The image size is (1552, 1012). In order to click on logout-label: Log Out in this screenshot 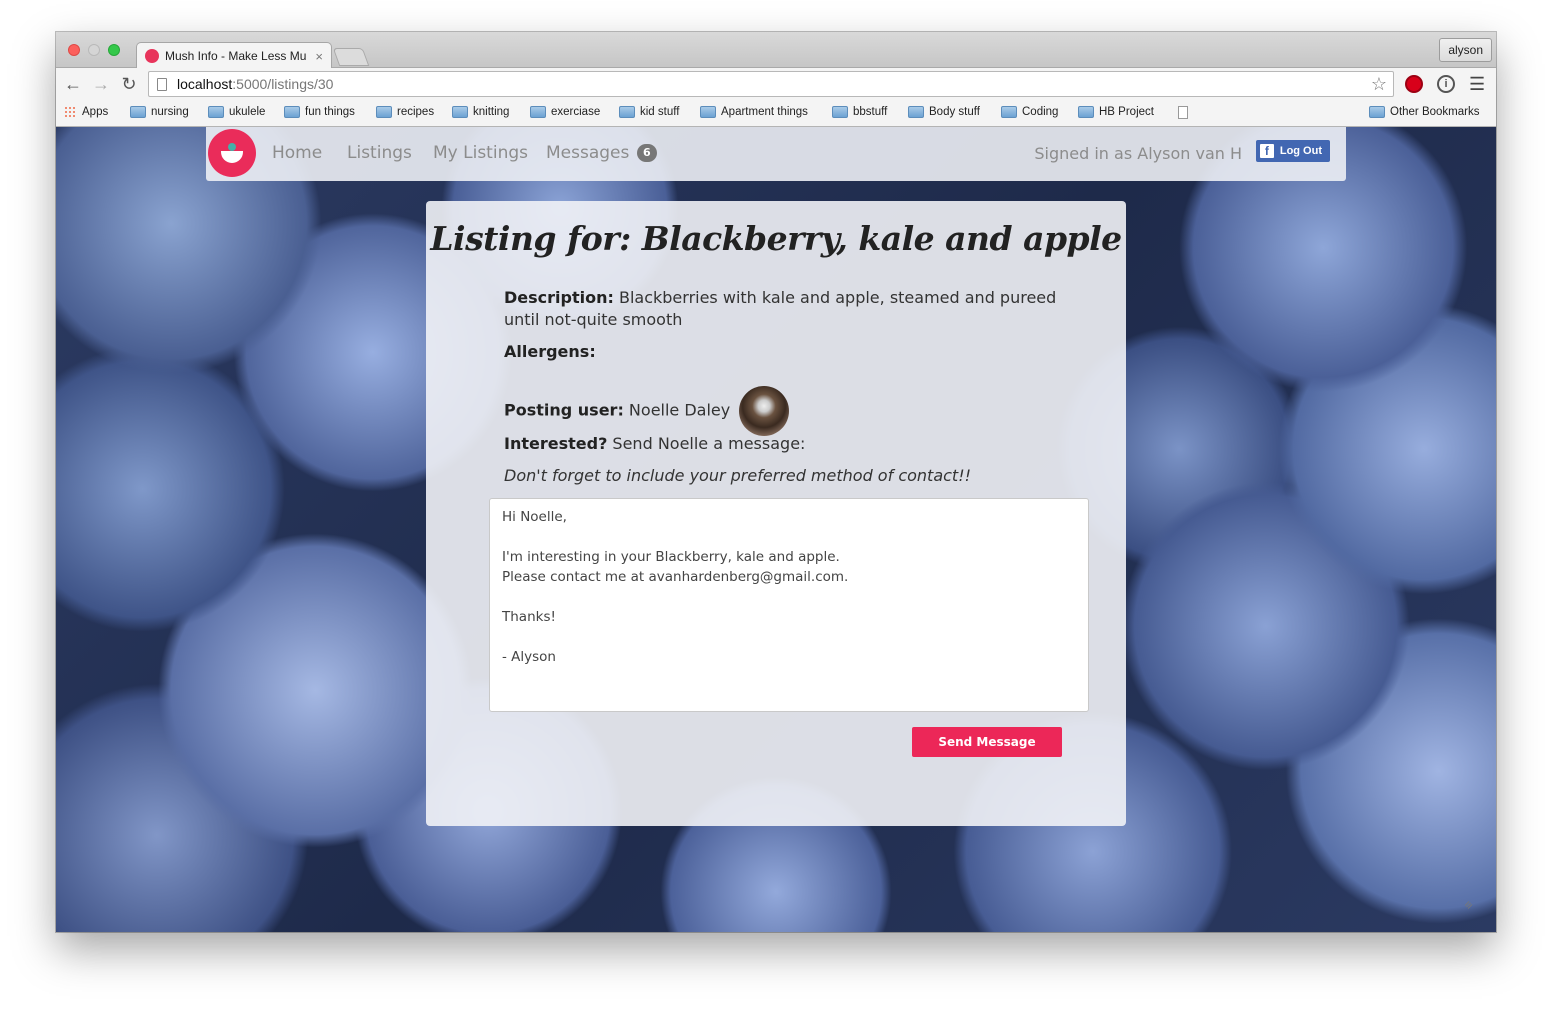, I will do `click(1300, 151)`.